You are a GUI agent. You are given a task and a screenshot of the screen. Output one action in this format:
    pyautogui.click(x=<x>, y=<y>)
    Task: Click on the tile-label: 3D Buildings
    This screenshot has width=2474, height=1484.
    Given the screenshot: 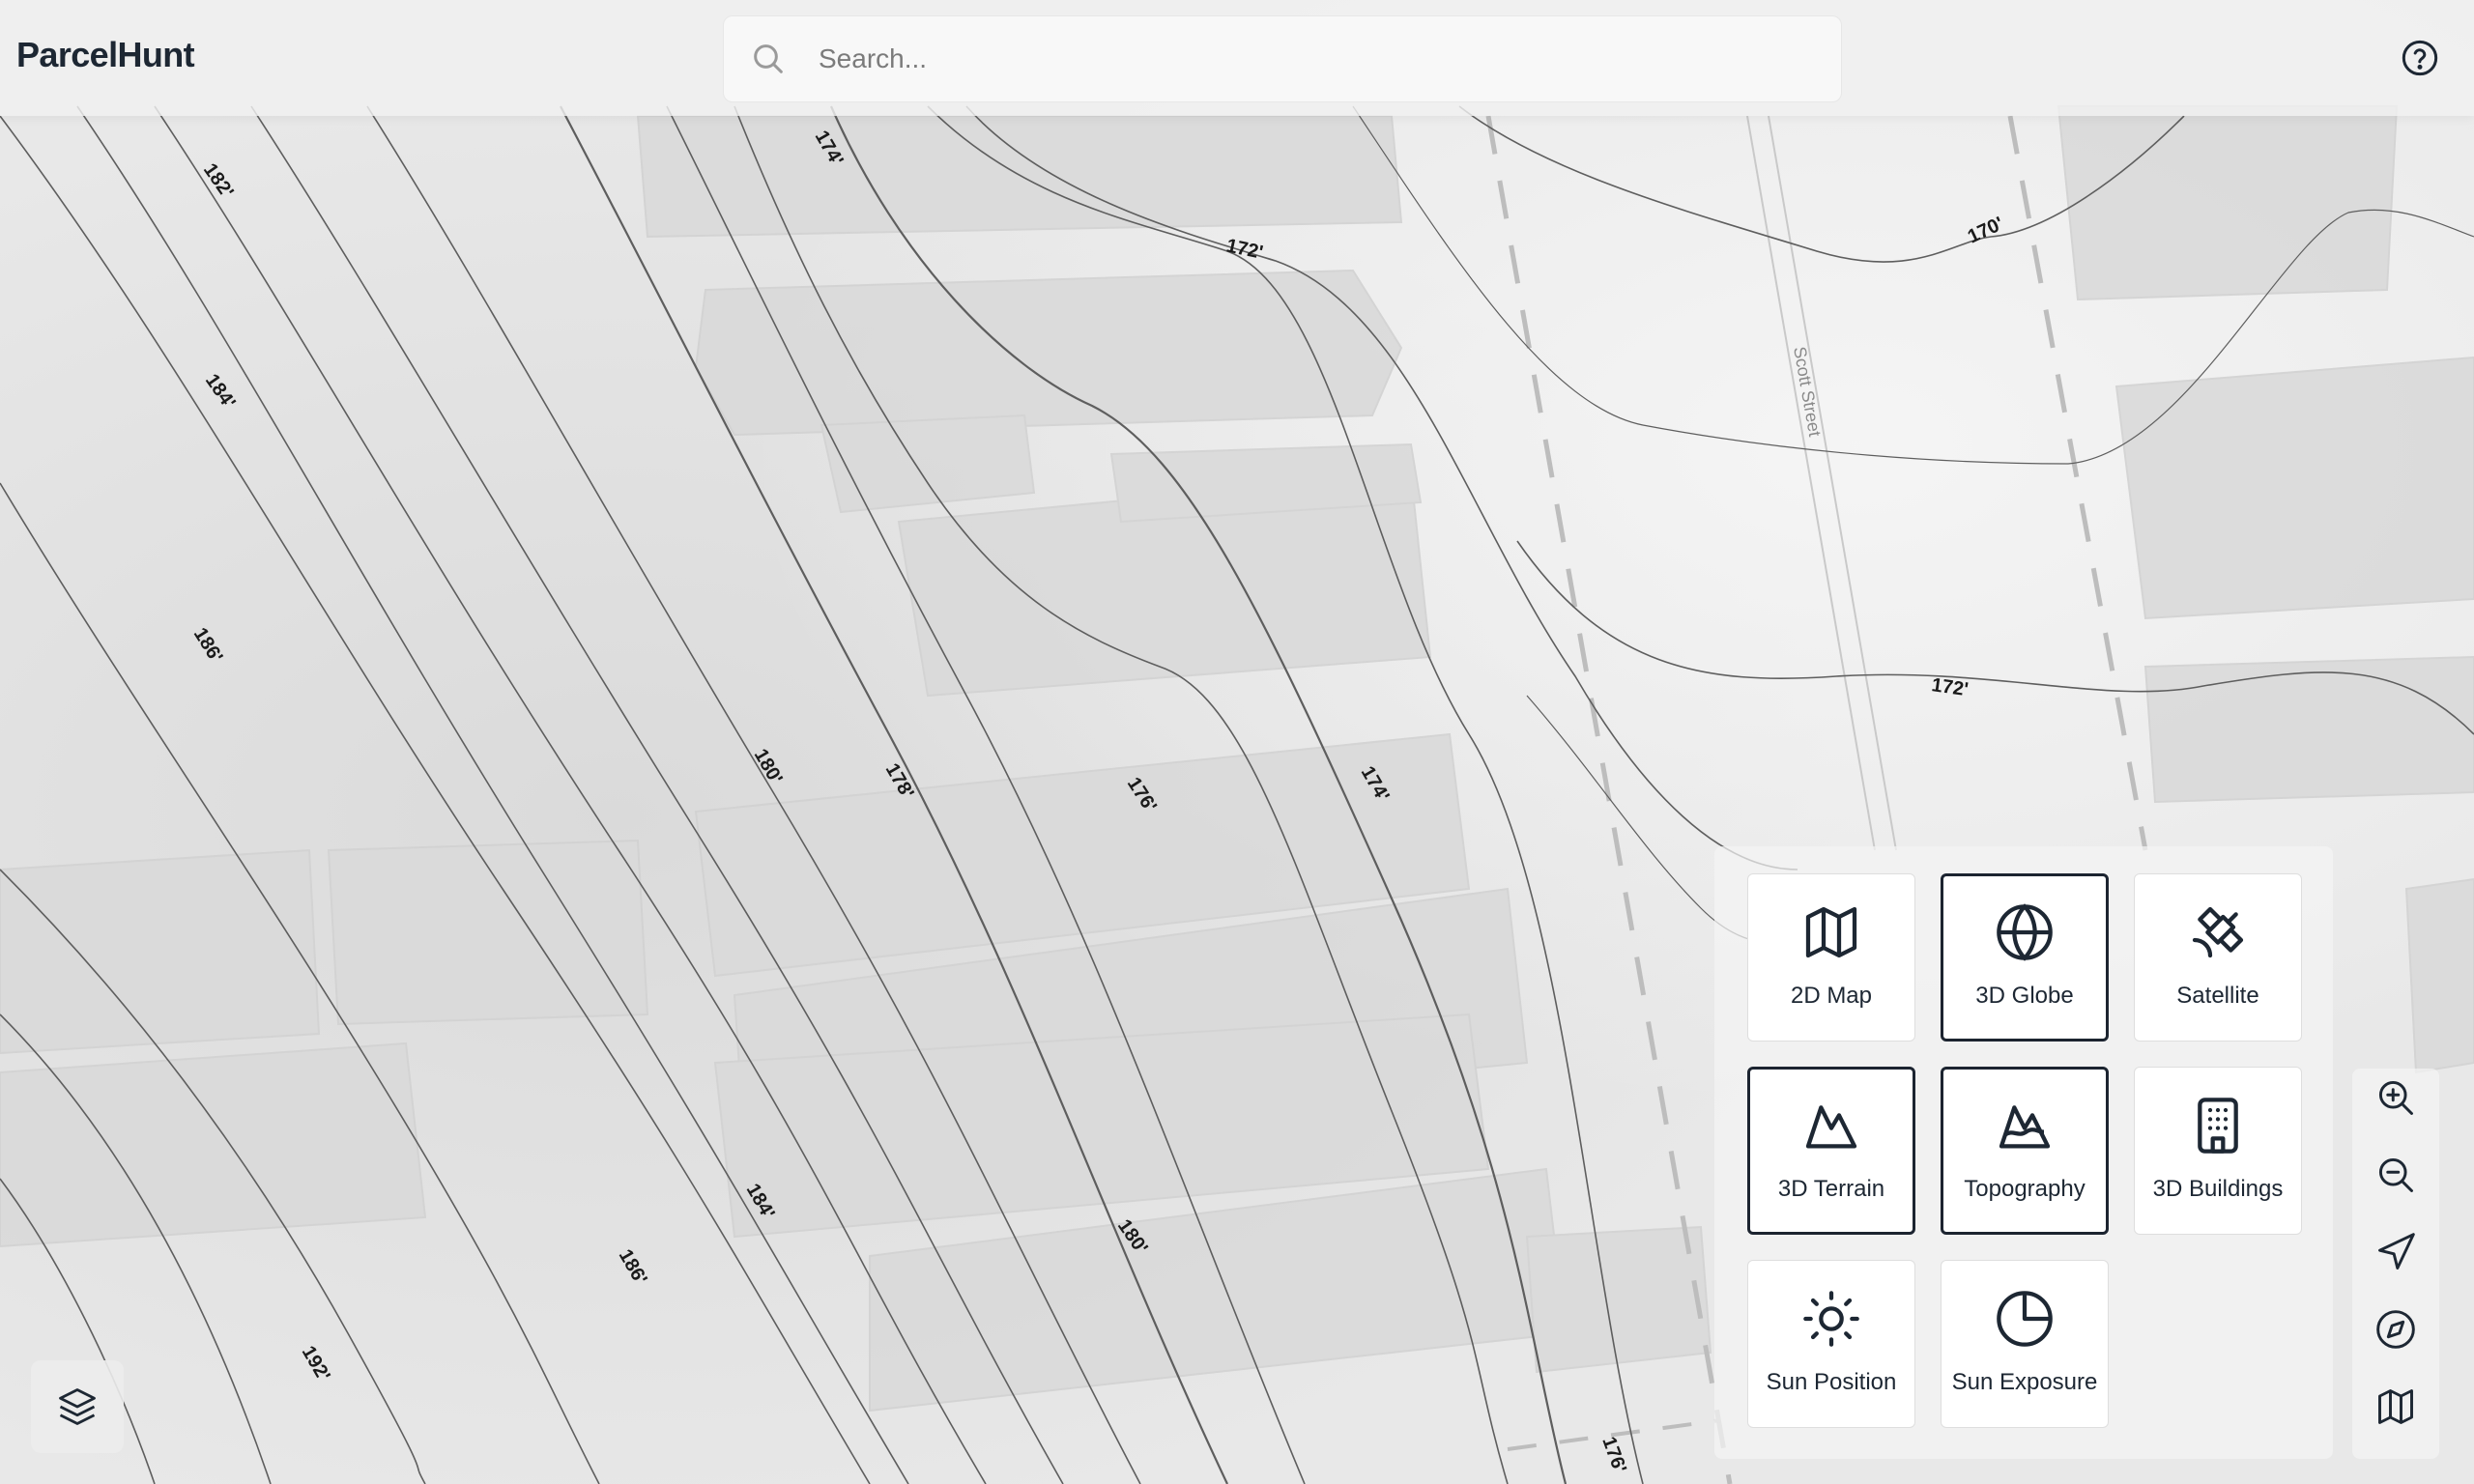 What is the action you would take?
    pyautogui.click(x=2218, y=1189)
    